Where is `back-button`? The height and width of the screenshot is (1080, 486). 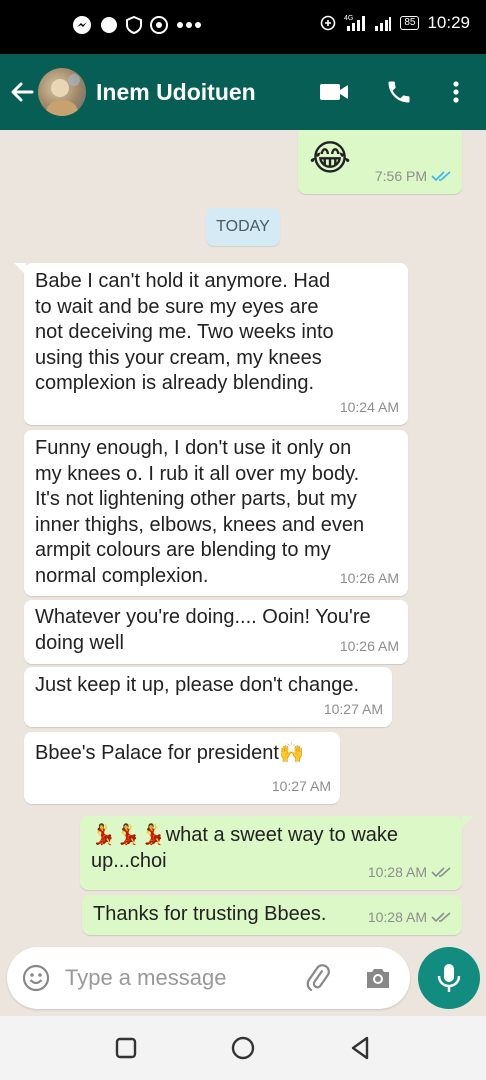
back-button is located at coordinates (22, 92).